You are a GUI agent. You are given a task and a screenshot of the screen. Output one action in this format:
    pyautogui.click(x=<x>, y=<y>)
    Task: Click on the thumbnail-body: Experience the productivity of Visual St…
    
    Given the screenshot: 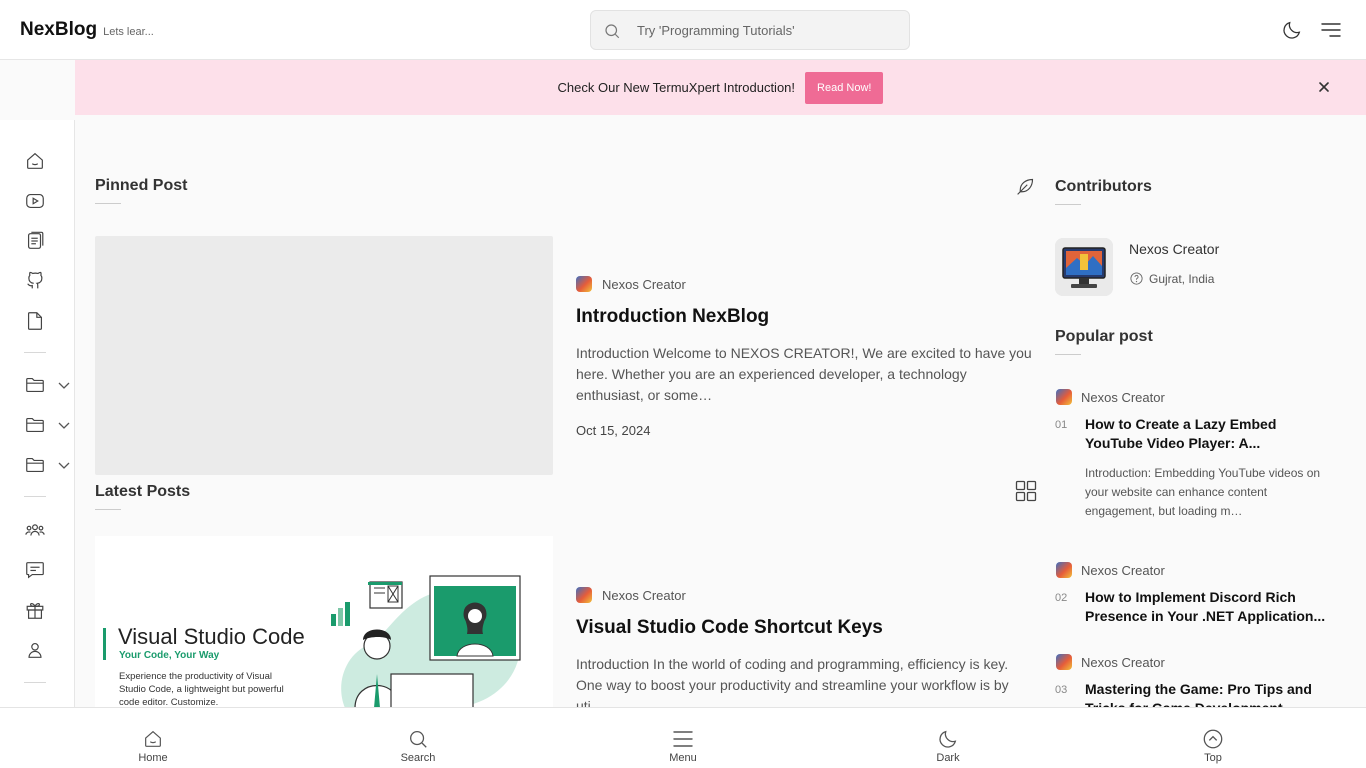 What is the action you would take?
    pyautogui.click(x=201, y=689)
    